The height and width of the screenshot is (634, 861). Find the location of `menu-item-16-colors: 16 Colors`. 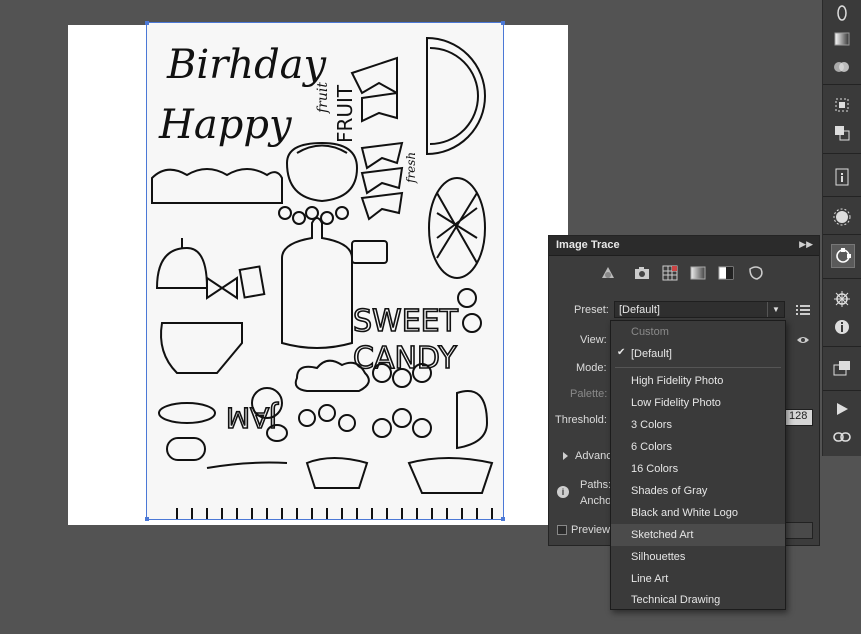

menu-item-16-colors: 16 Colors is located at coordinates (698, 469).